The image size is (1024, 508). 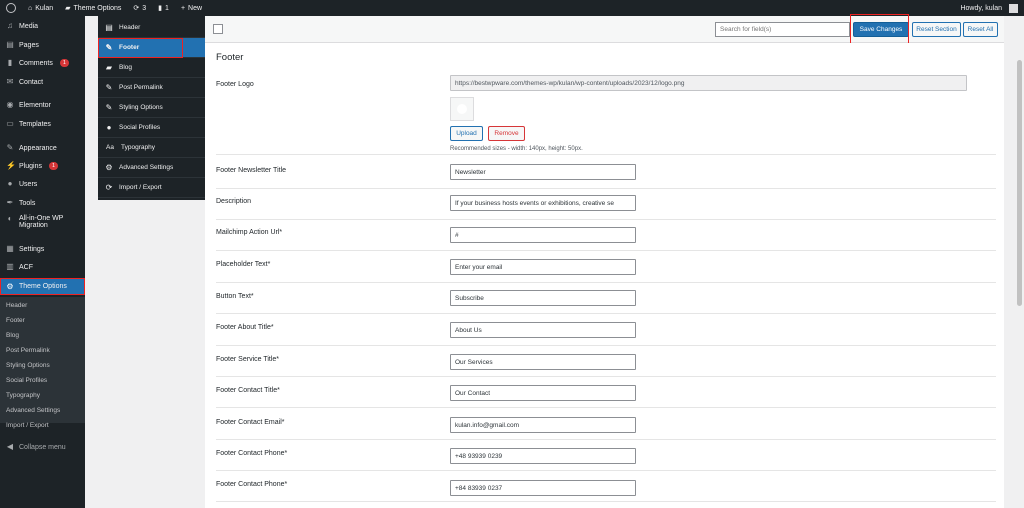 What do you see at coordinates (10, 446) in the screenshot?
I see `collapse-icon: ◀` at bounding box center [10, 446].